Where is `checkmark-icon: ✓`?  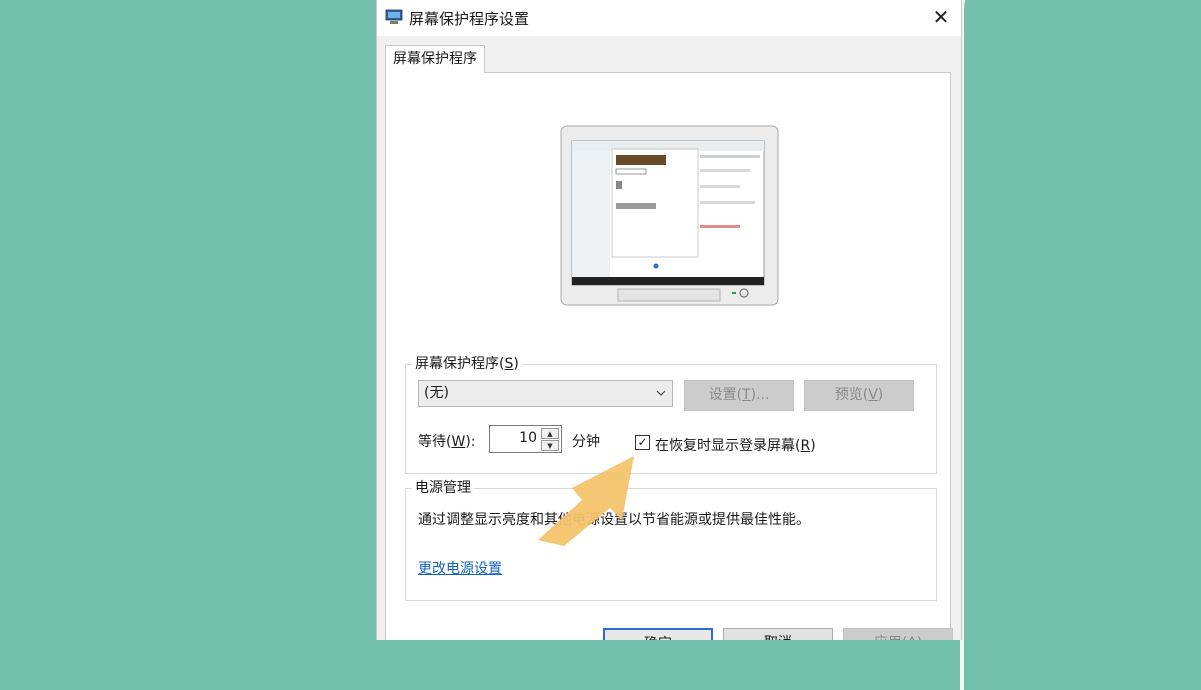
checkmark-icon: ✓ is located at coordinates (642, 442).